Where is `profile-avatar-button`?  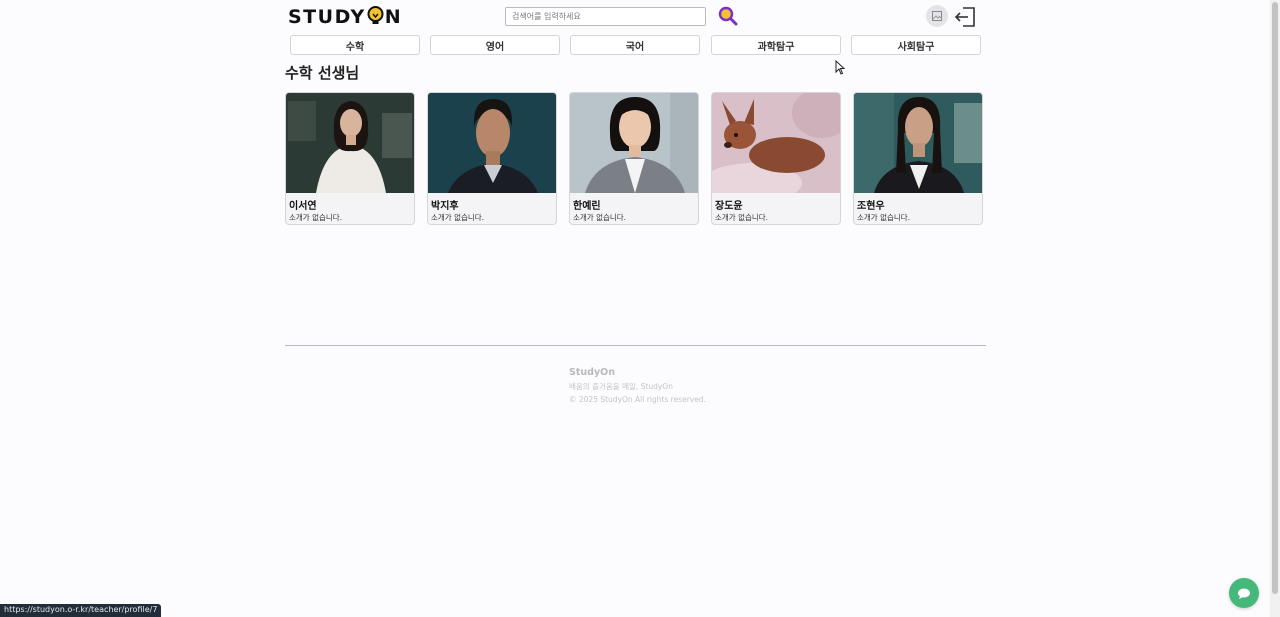
profile-avatar-button is located at coordinates (937, 16).